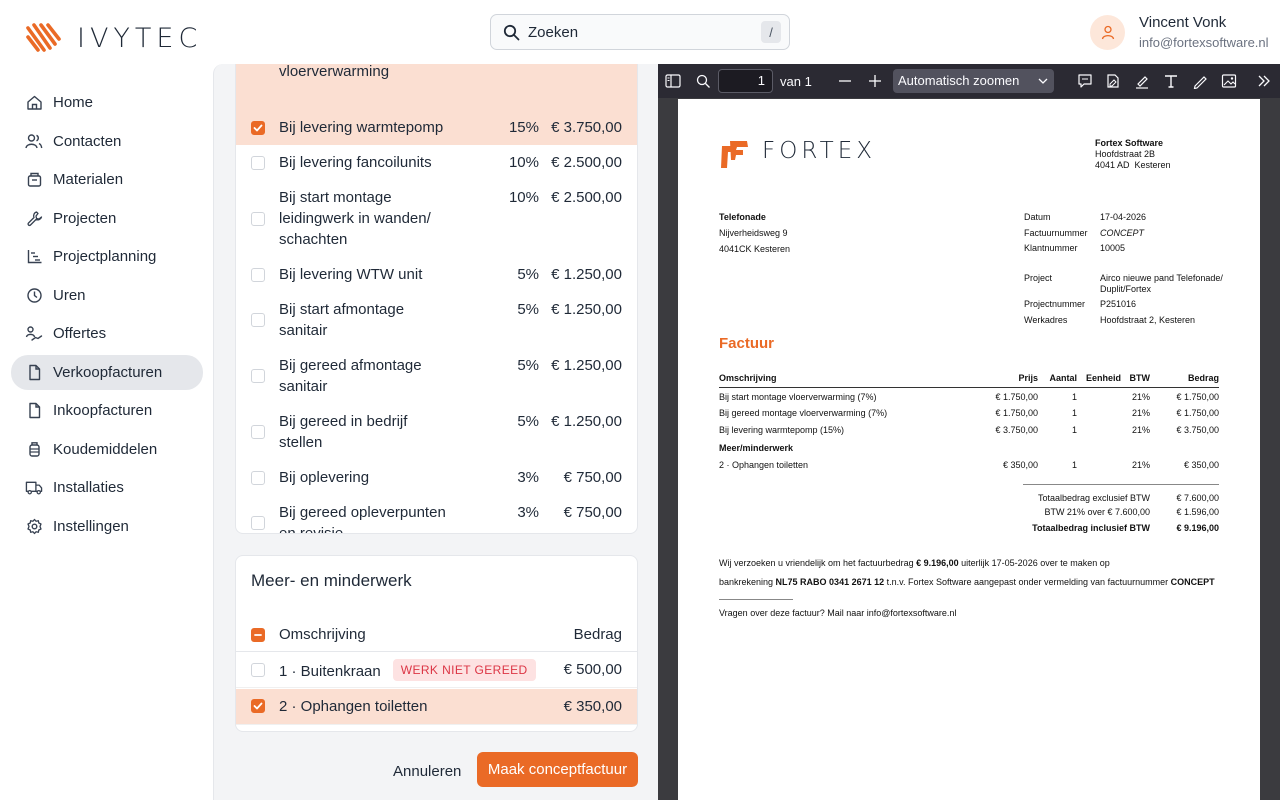 The height and width of the screenshot is (800, 1280). I want to click on cancel-button: Annuleren, so click(427, 771).